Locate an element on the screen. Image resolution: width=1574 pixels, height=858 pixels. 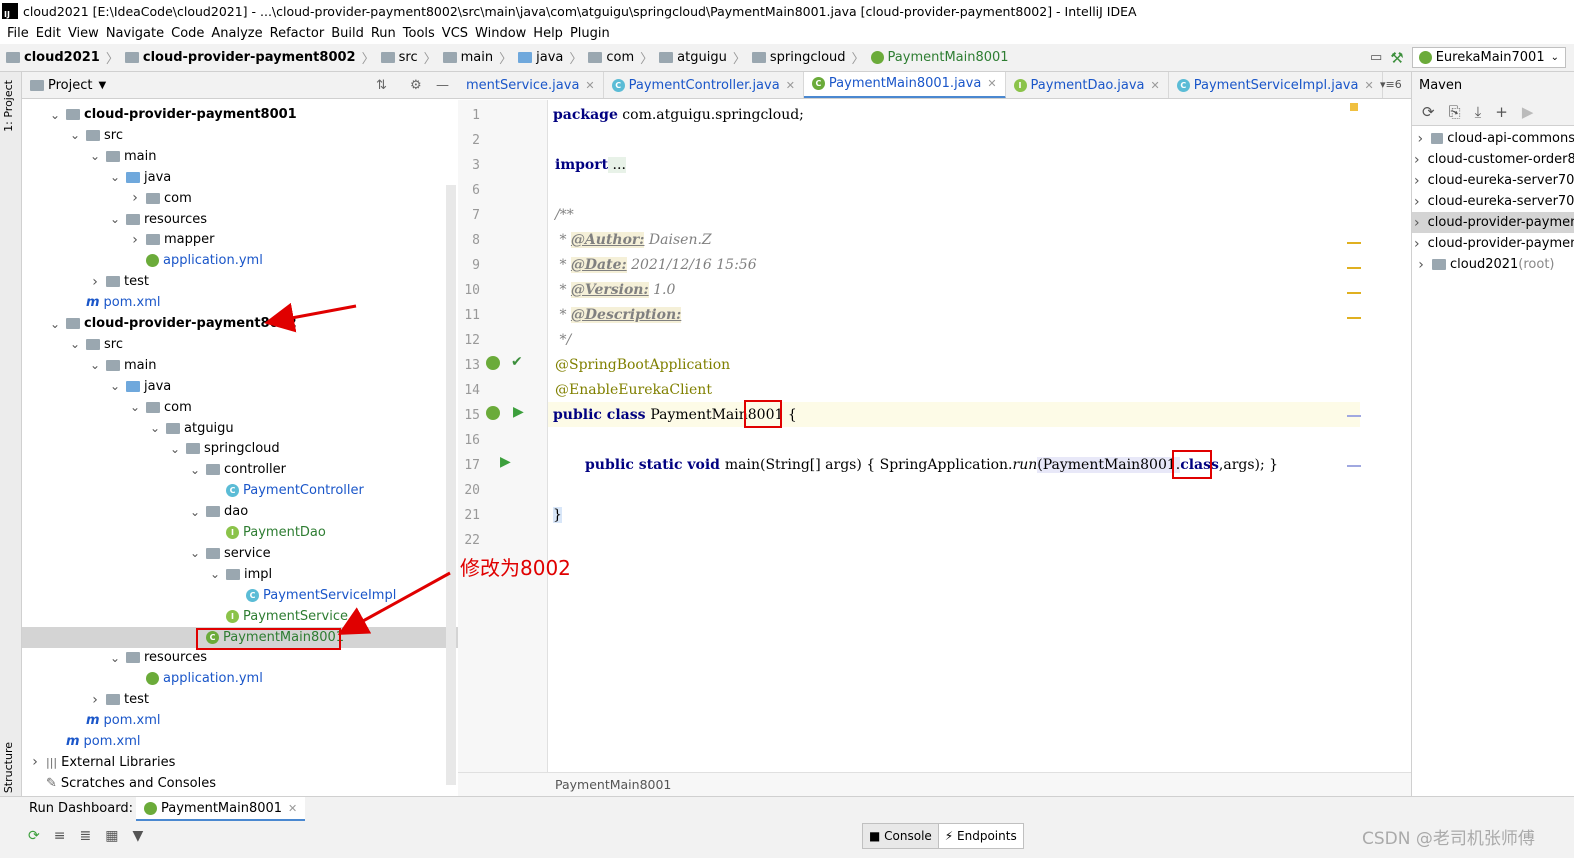
highlight-box-main-class is located at coordinates (268, 639).